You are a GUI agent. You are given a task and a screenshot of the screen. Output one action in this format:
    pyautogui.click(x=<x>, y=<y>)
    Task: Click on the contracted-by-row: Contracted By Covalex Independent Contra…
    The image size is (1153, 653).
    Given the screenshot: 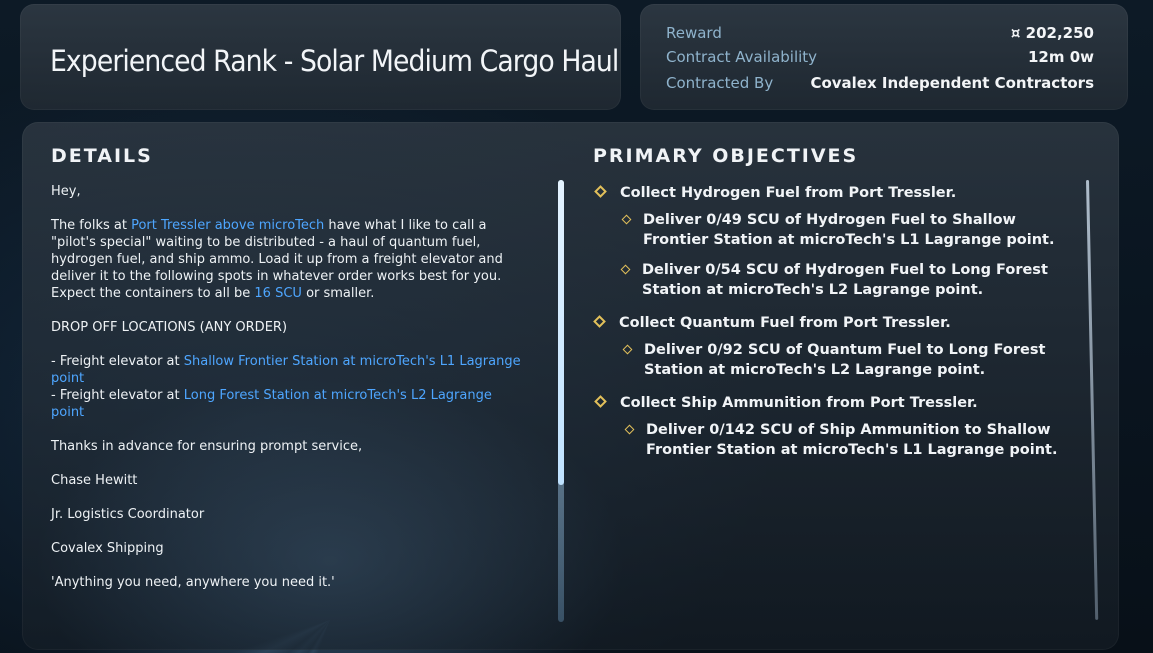 What is the action you would take?
    pyautogui.click(x=880, y=85)
    